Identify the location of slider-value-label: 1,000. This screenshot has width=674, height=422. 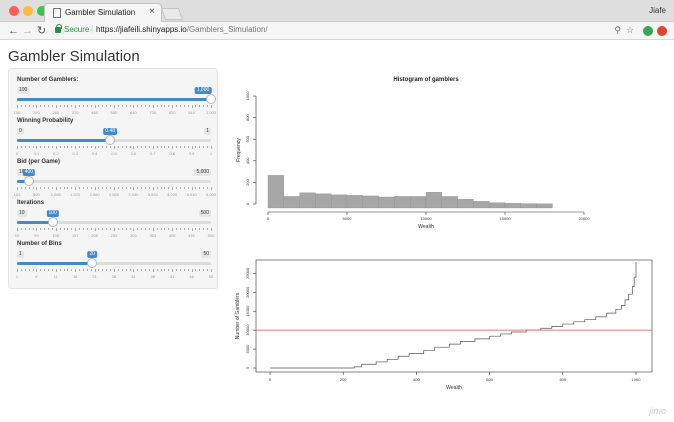
(203, 90).